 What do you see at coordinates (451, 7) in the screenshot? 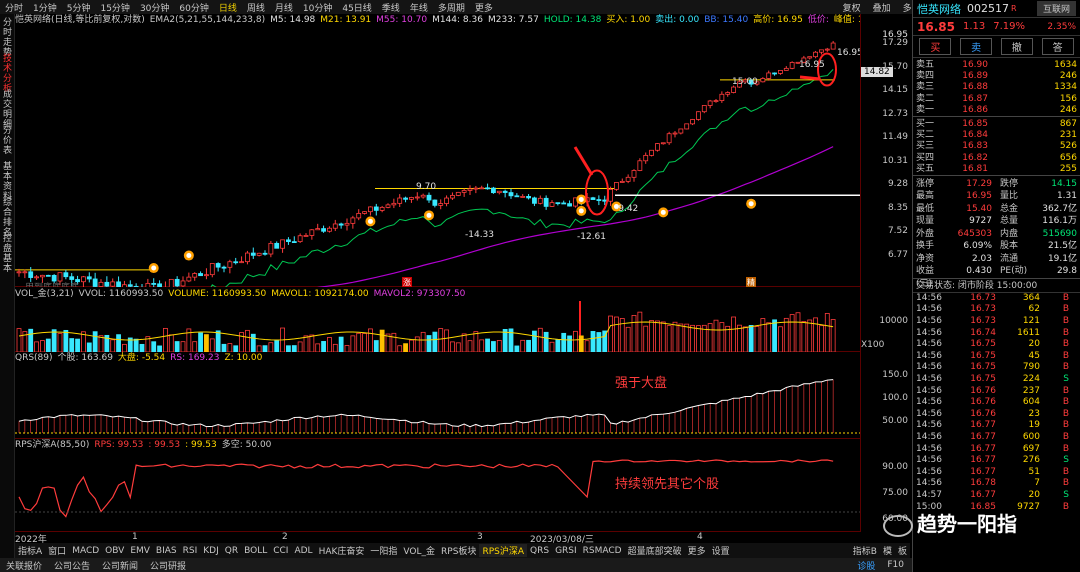
I see `period-13: 多周期` at bounding box center [451, 7].